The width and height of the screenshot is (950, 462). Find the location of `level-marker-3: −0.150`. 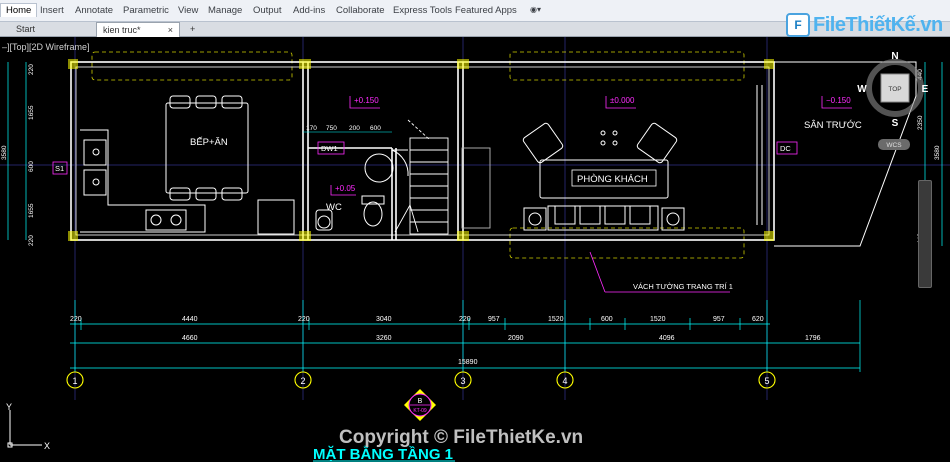

level-marker-3: −0.150 is located at coordinates (838, 100).